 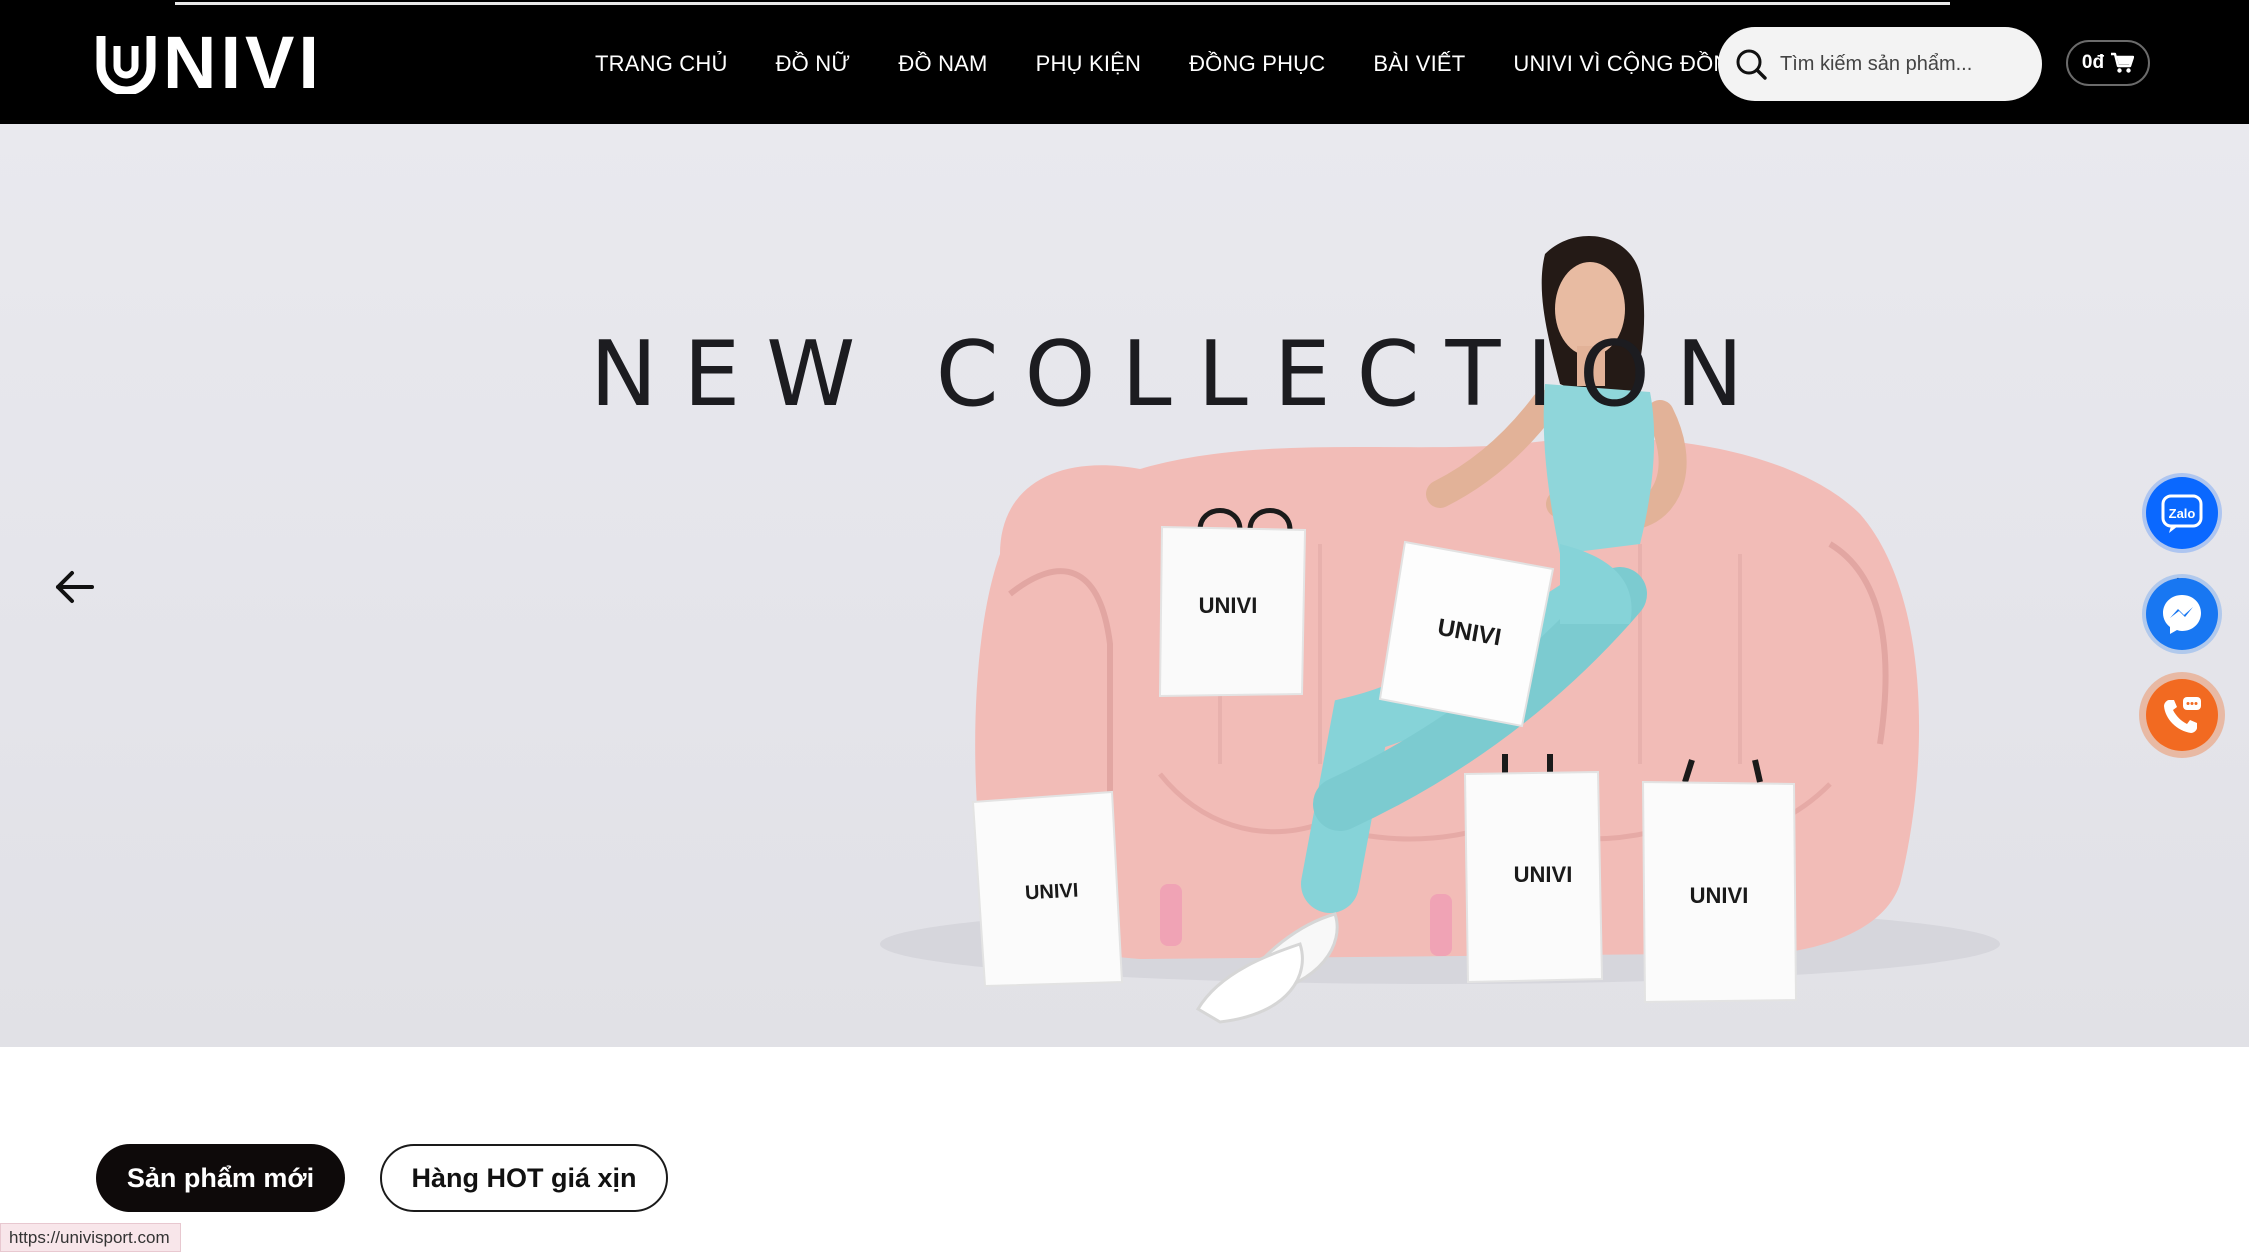 I want to click on nav-item-uniforms: ĐỒNG PHỤC, so click(x=1257, y=64).